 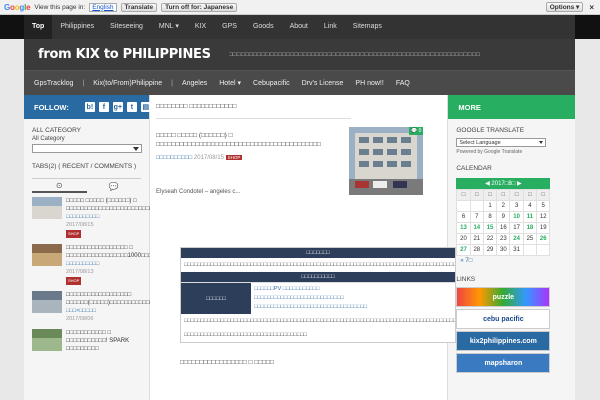 What do you see at coordinates (369, 83) in the screenshot?
I see `mainnav-item: PH now!!` at bounding box center [369, 83].